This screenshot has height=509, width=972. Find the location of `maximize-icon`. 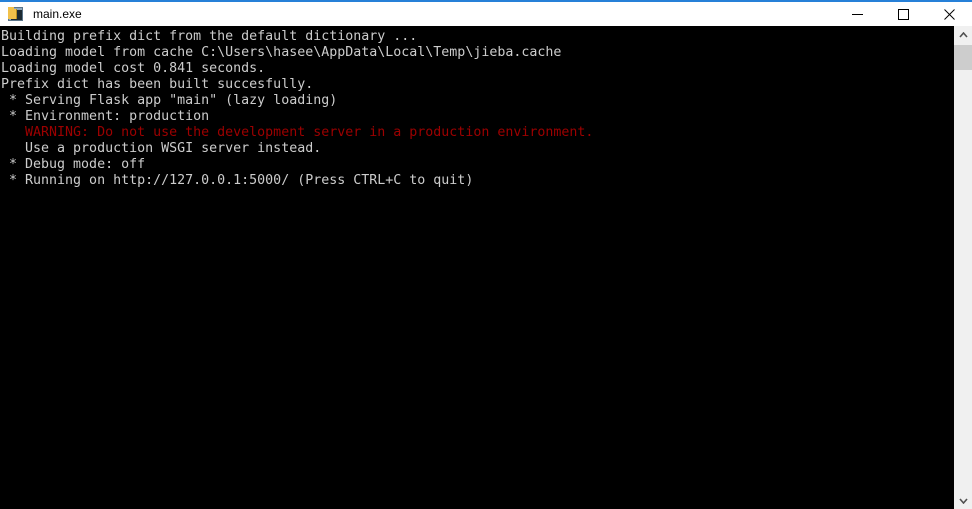

maximize-icon is located at coordinates (903, 14).